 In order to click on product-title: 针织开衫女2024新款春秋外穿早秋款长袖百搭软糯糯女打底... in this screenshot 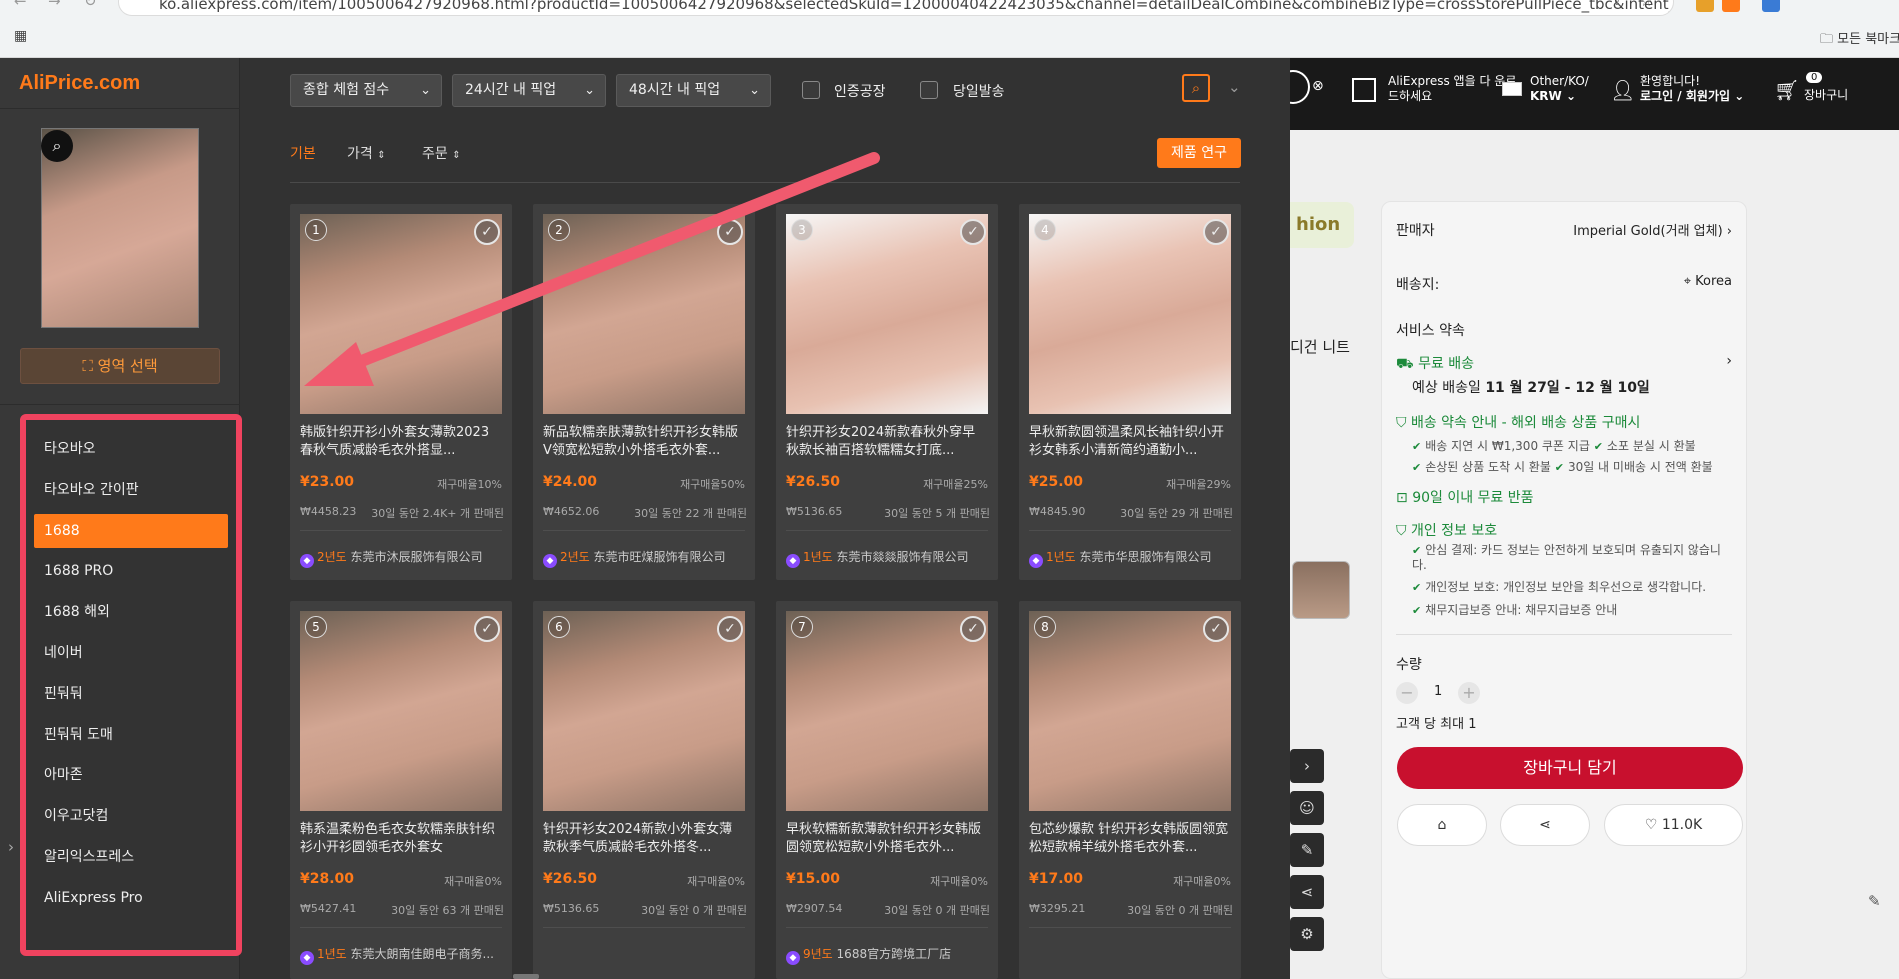, I will do `click(887, 442)`.